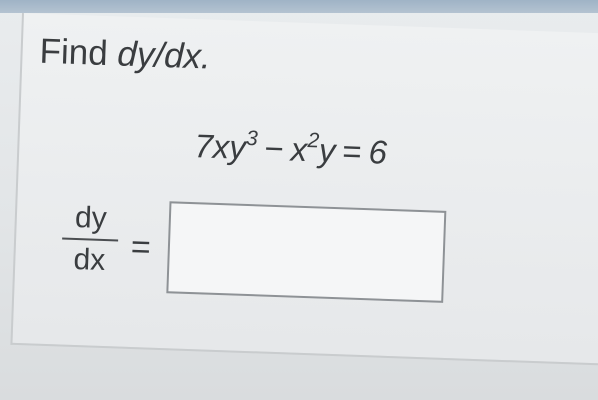 This screenshot has width=598, height=400. Describe the element at coordinates (274, 148) in the screenshot. I see `equation-minus: −` at that location.